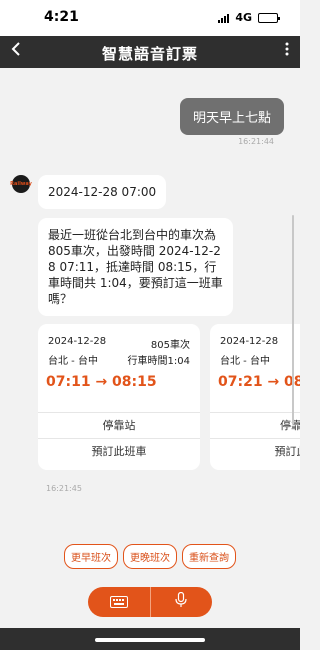 The width and height of the screenshot is (320, 650). I want to click on view-stops-button: 停靠站, so click(119, 425).